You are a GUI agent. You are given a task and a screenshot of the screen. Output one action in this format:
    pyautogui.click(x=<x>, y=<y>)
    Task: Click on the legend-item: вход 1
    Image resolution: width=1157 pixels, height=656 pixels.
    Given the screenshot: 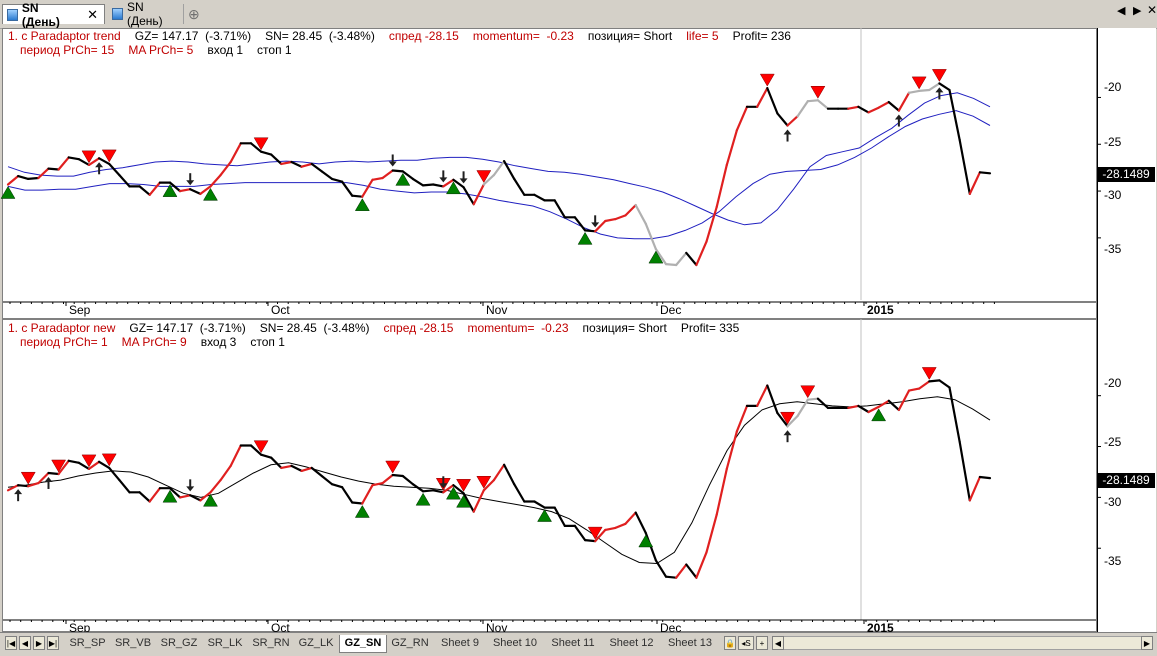 What is the action you would take?
    pyautogui.click(x=225, y=50)
    